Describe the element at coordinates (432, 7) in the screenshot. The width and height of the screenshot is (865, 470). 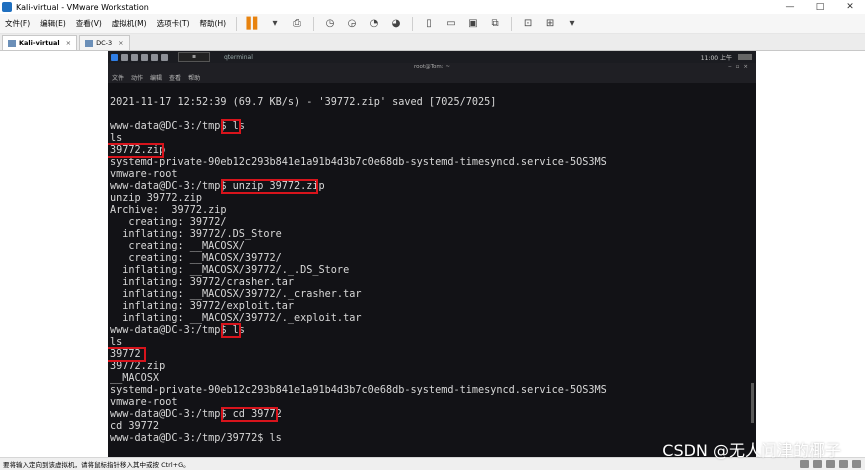
I see `window-titlebar: Kali-virtual - VMware Workstation — □ ✕` at that location.